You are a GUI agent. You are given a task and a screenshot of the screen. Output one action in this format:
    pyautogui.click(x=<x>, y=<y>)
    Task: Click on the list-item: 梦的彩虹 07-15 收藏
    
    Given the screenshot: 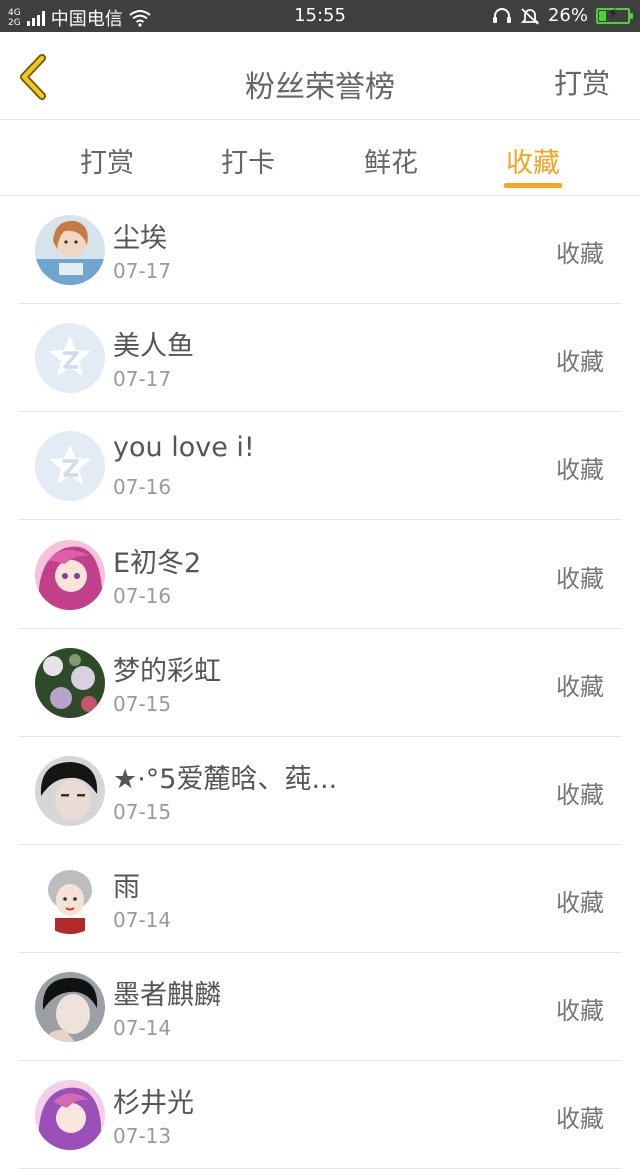 What is the action you would take?
    pyautogui.click(x=320, y=683)
    